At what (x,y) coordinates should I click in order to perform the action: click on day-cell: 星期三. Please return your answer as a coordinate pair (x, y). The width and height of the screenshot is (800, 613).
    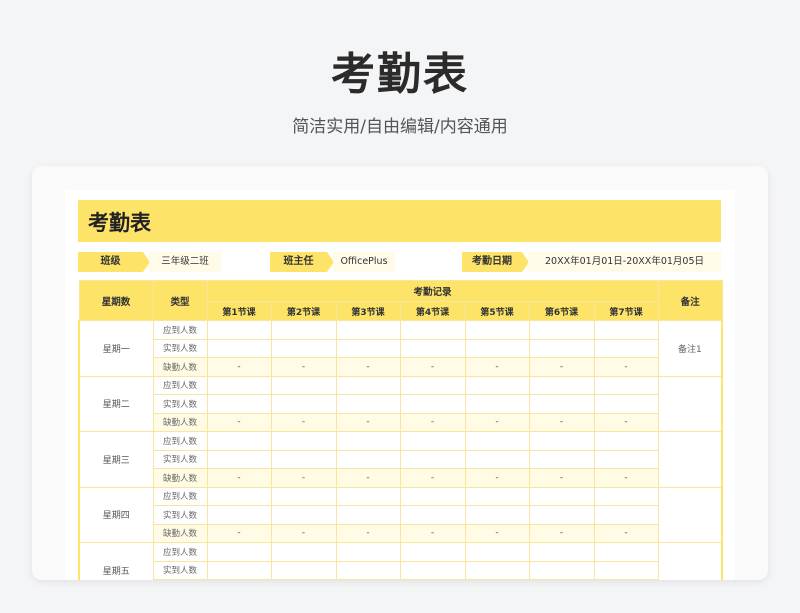
    Looking at the image, I should click on (116, 459).